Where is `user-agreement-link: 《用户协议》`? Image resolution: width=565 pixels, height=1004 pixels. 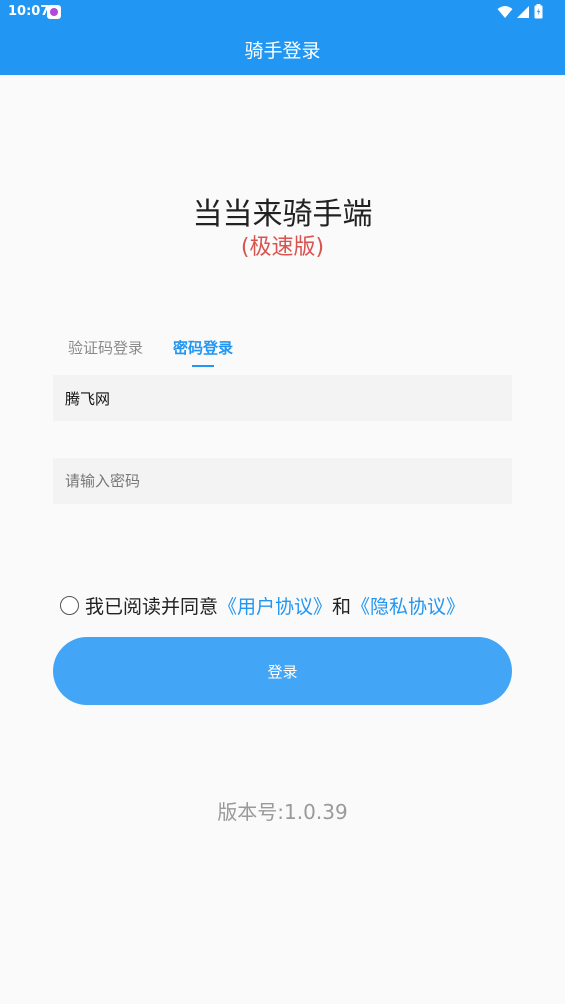 user-agreement-link: 《用户协议》 is located at coordinates (275, 605).